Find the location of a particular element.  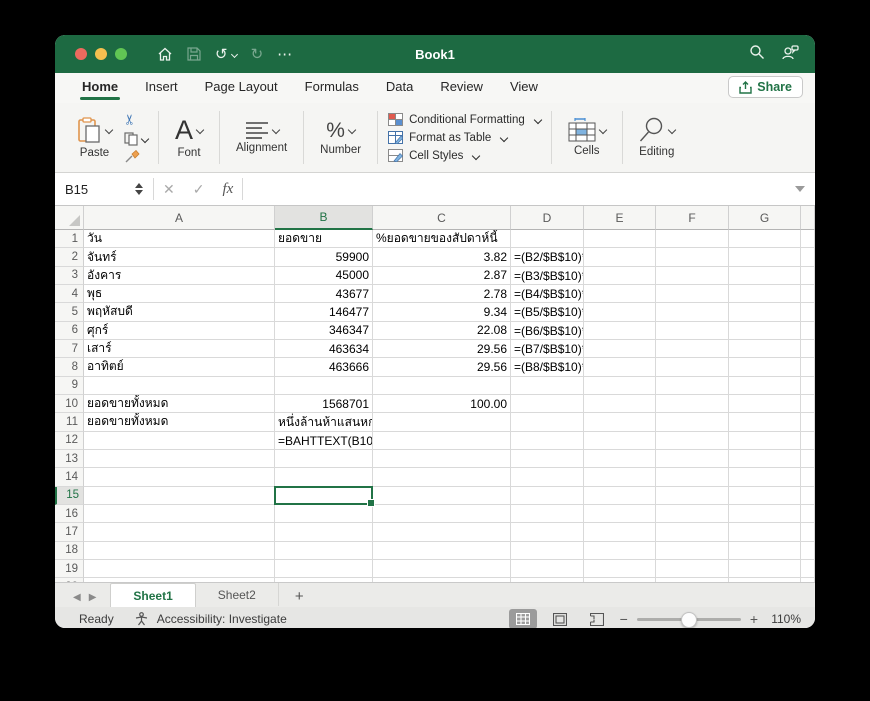

row-header-14: 14 is located at coordinates (69, 477).